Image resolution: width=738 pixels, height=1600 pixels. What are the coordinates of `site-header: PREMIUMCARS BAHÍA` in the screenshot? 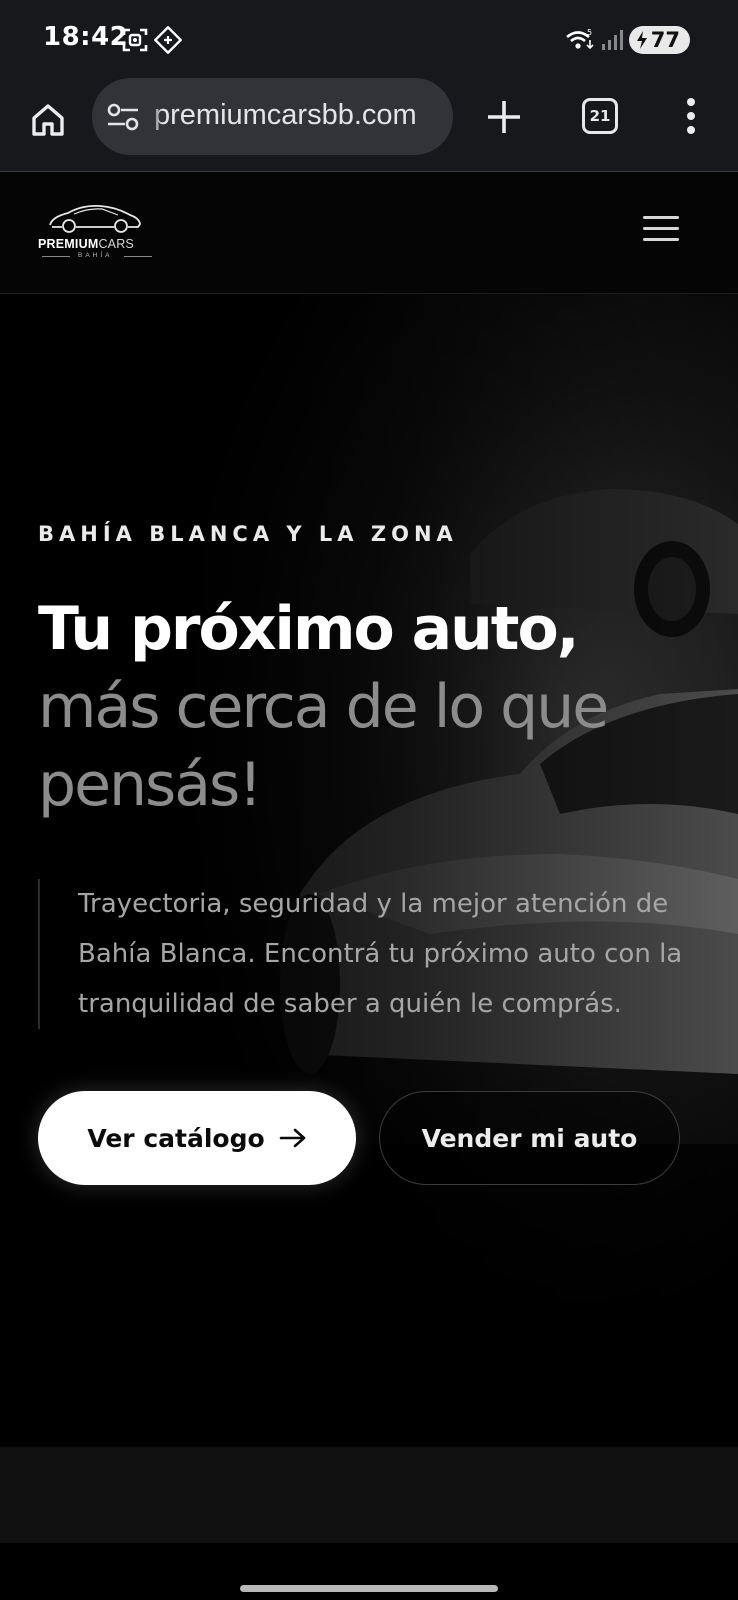 It's located at (369, 233).